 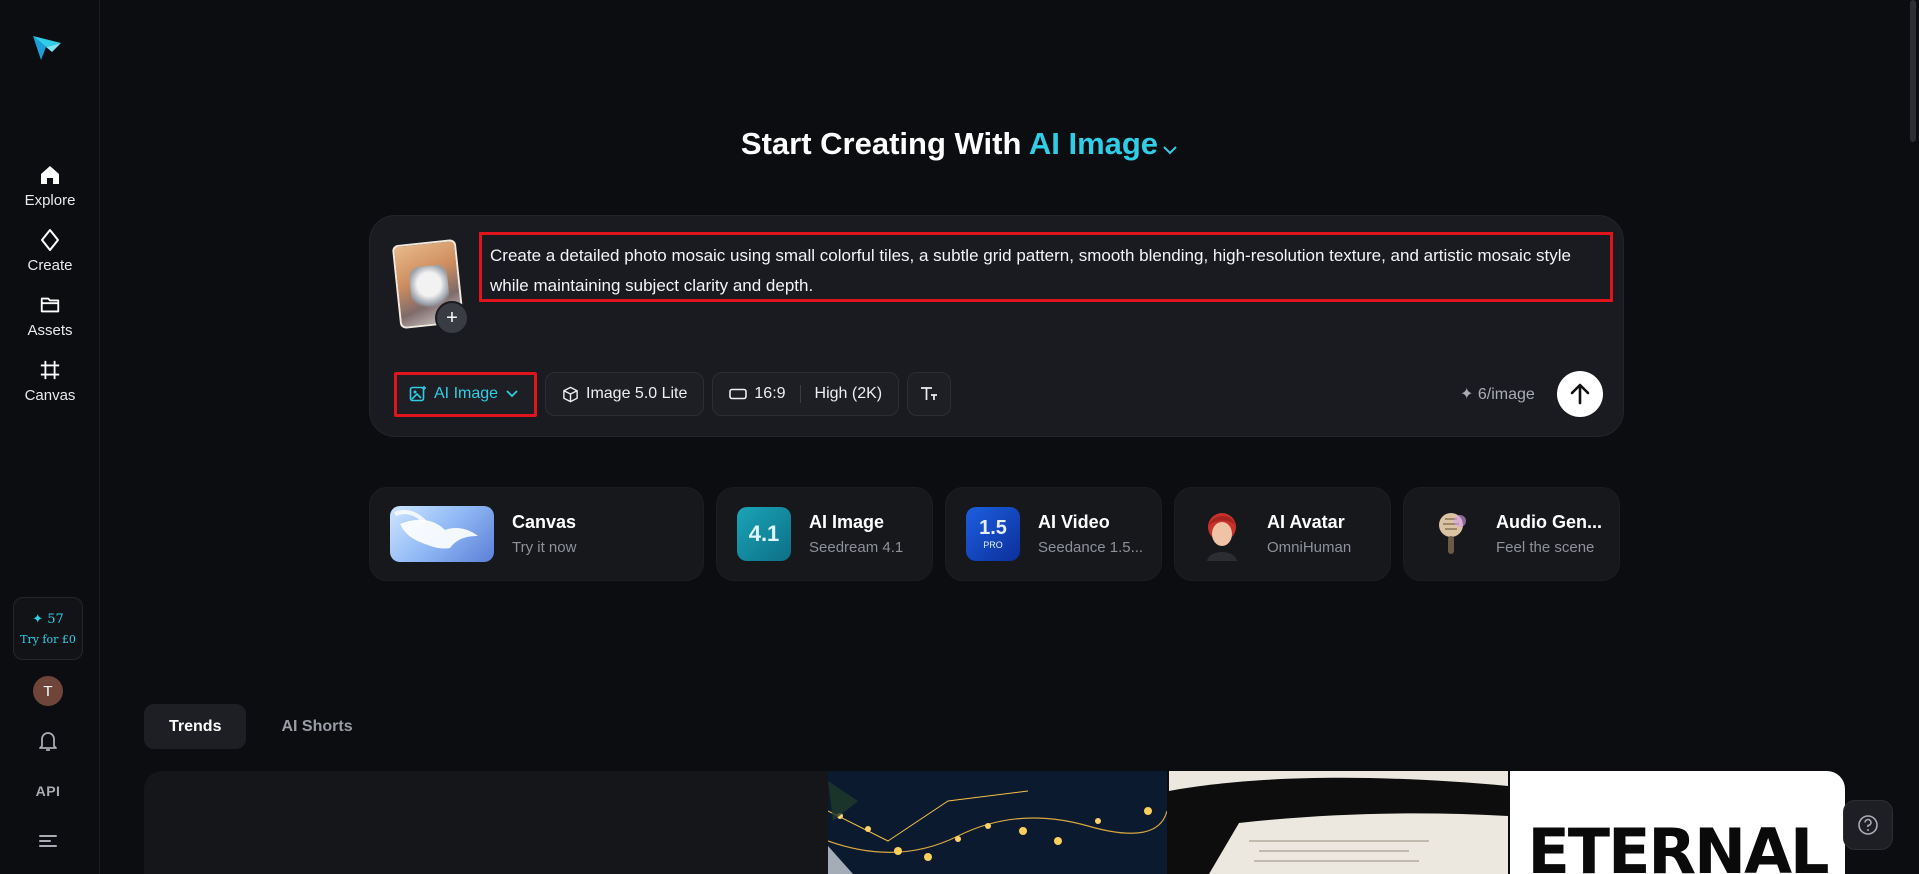 I want to click on help-button, so click(x=1868, y=825).